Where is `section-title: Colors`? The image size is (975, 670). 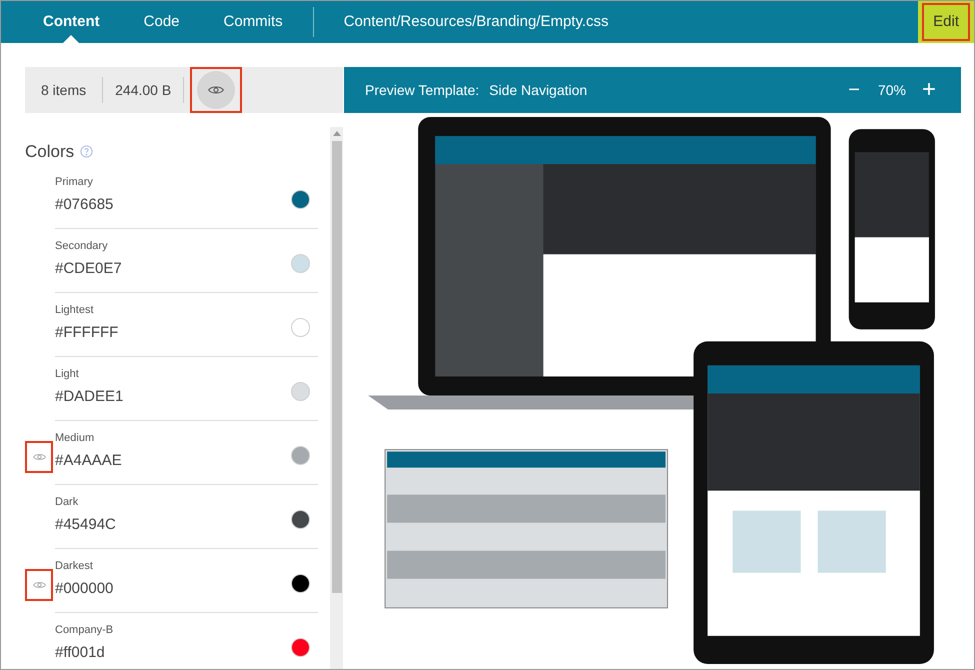
section-title: Colors is located at coordinates (49, 152).